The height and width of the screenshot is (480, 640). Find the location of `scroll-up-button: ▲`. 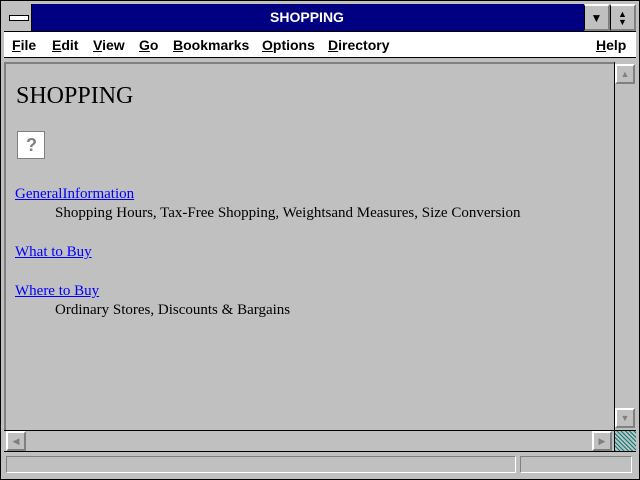

scroll-up-button: ▲ is located at coordinates (625, 74).